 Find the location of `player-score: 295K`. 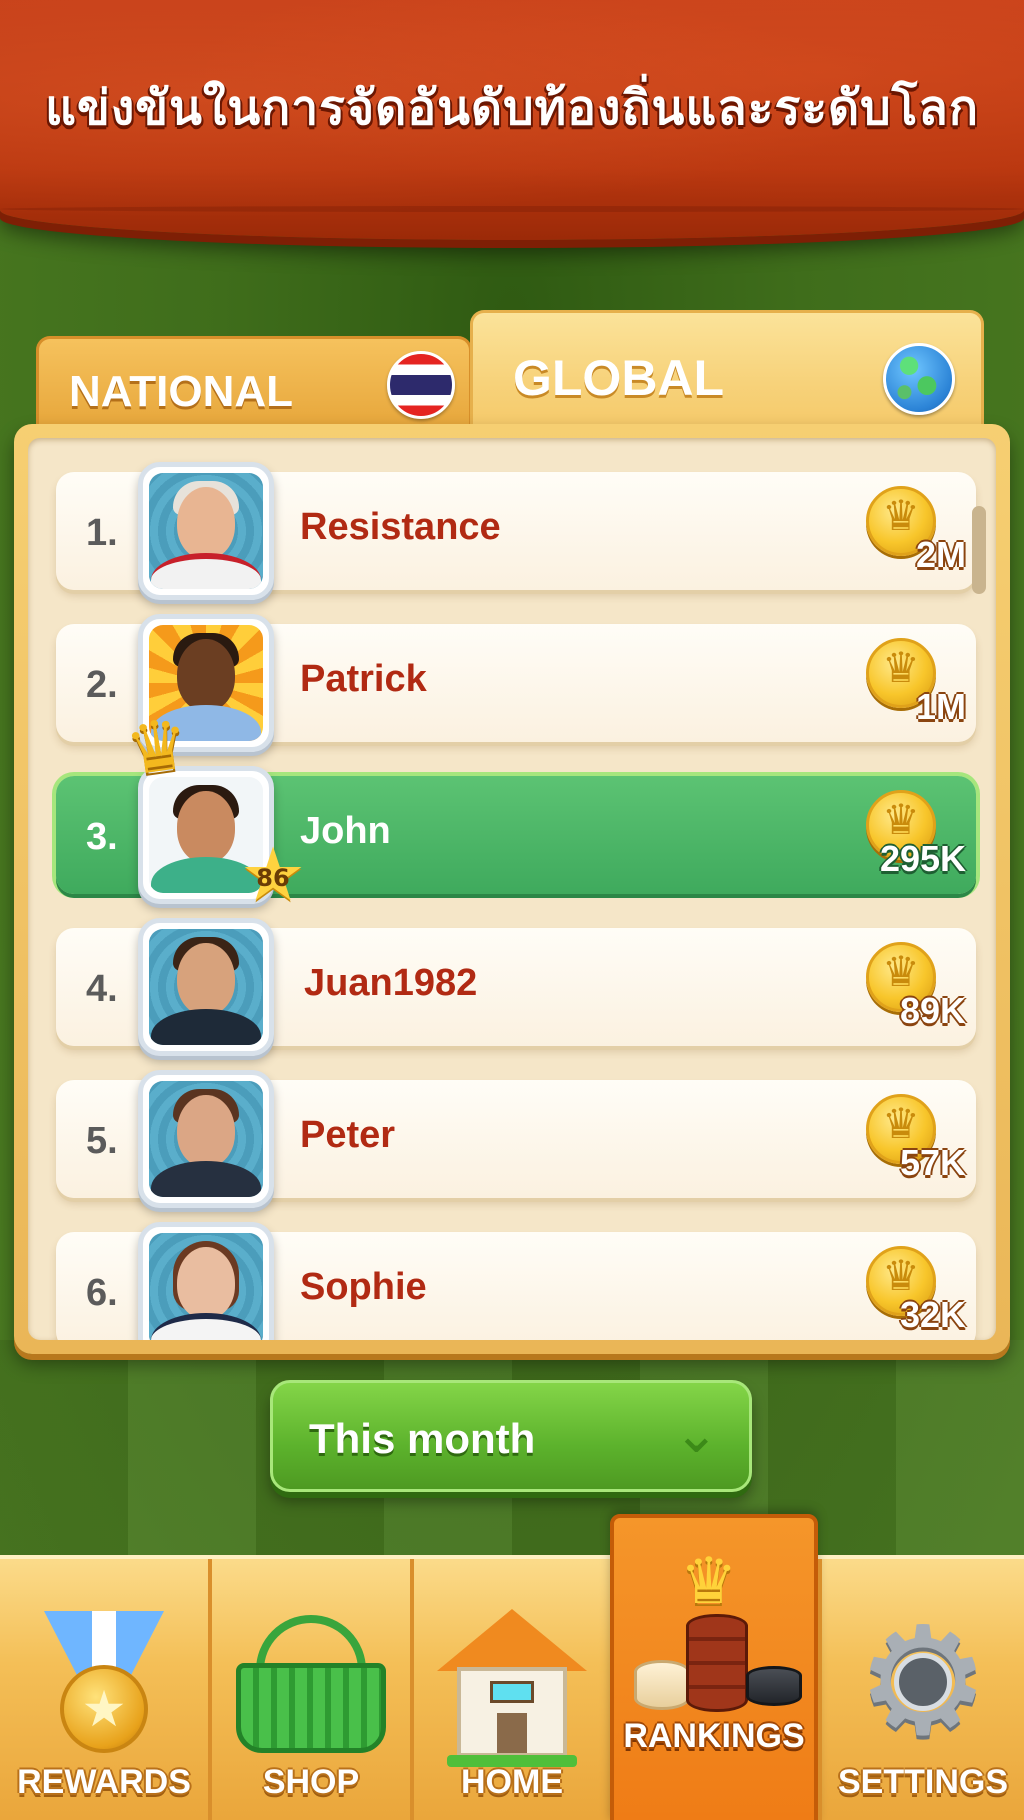

player-score: 295K is located at coordinates (922, 858).